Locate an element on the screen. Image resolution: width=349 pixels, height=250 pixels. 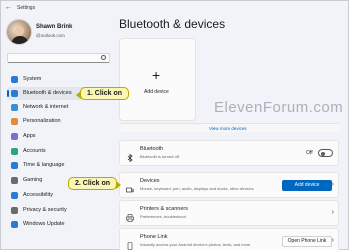
add-device-card: + Add device is located at coordinates (157, 79).